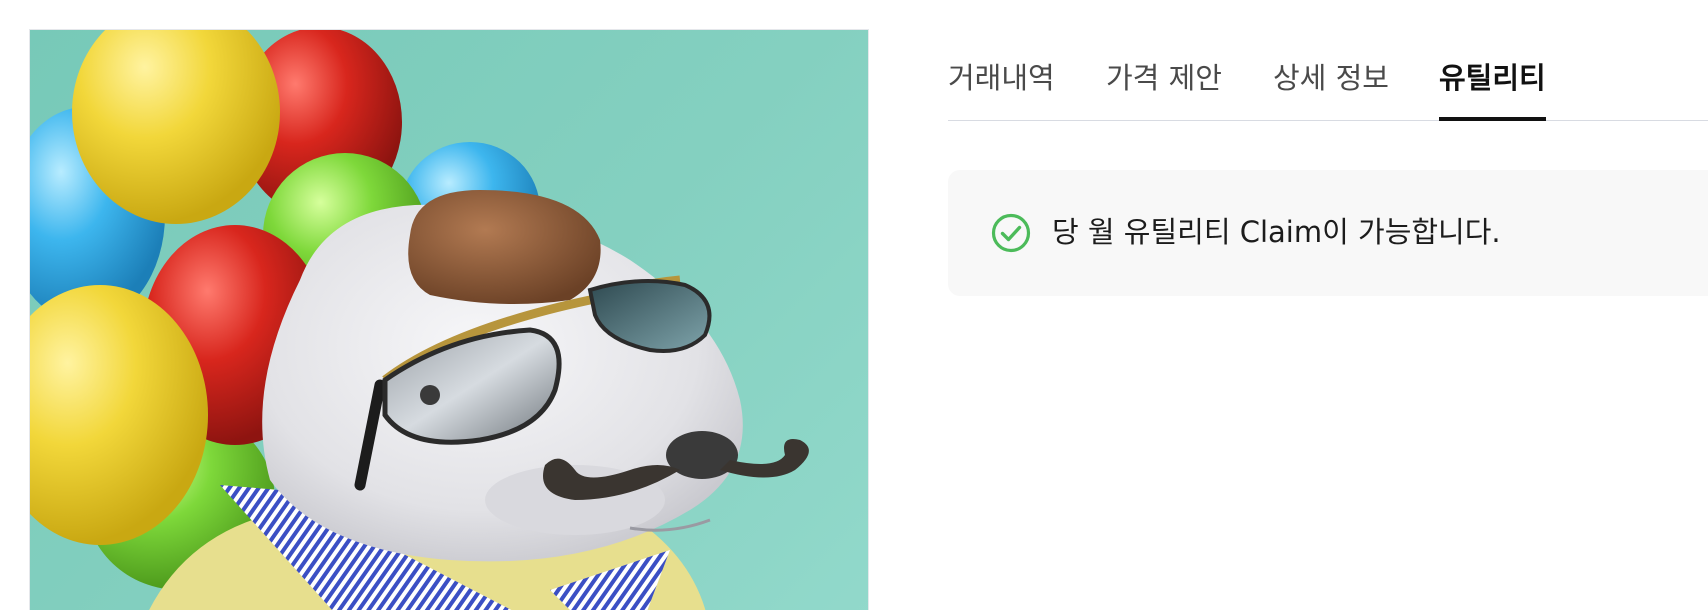 The height and width of the screenshot is (610, 1708). Describe the element at coordinates (1011, 233) in the screenshot. I see `check-circle-icon` at that location.